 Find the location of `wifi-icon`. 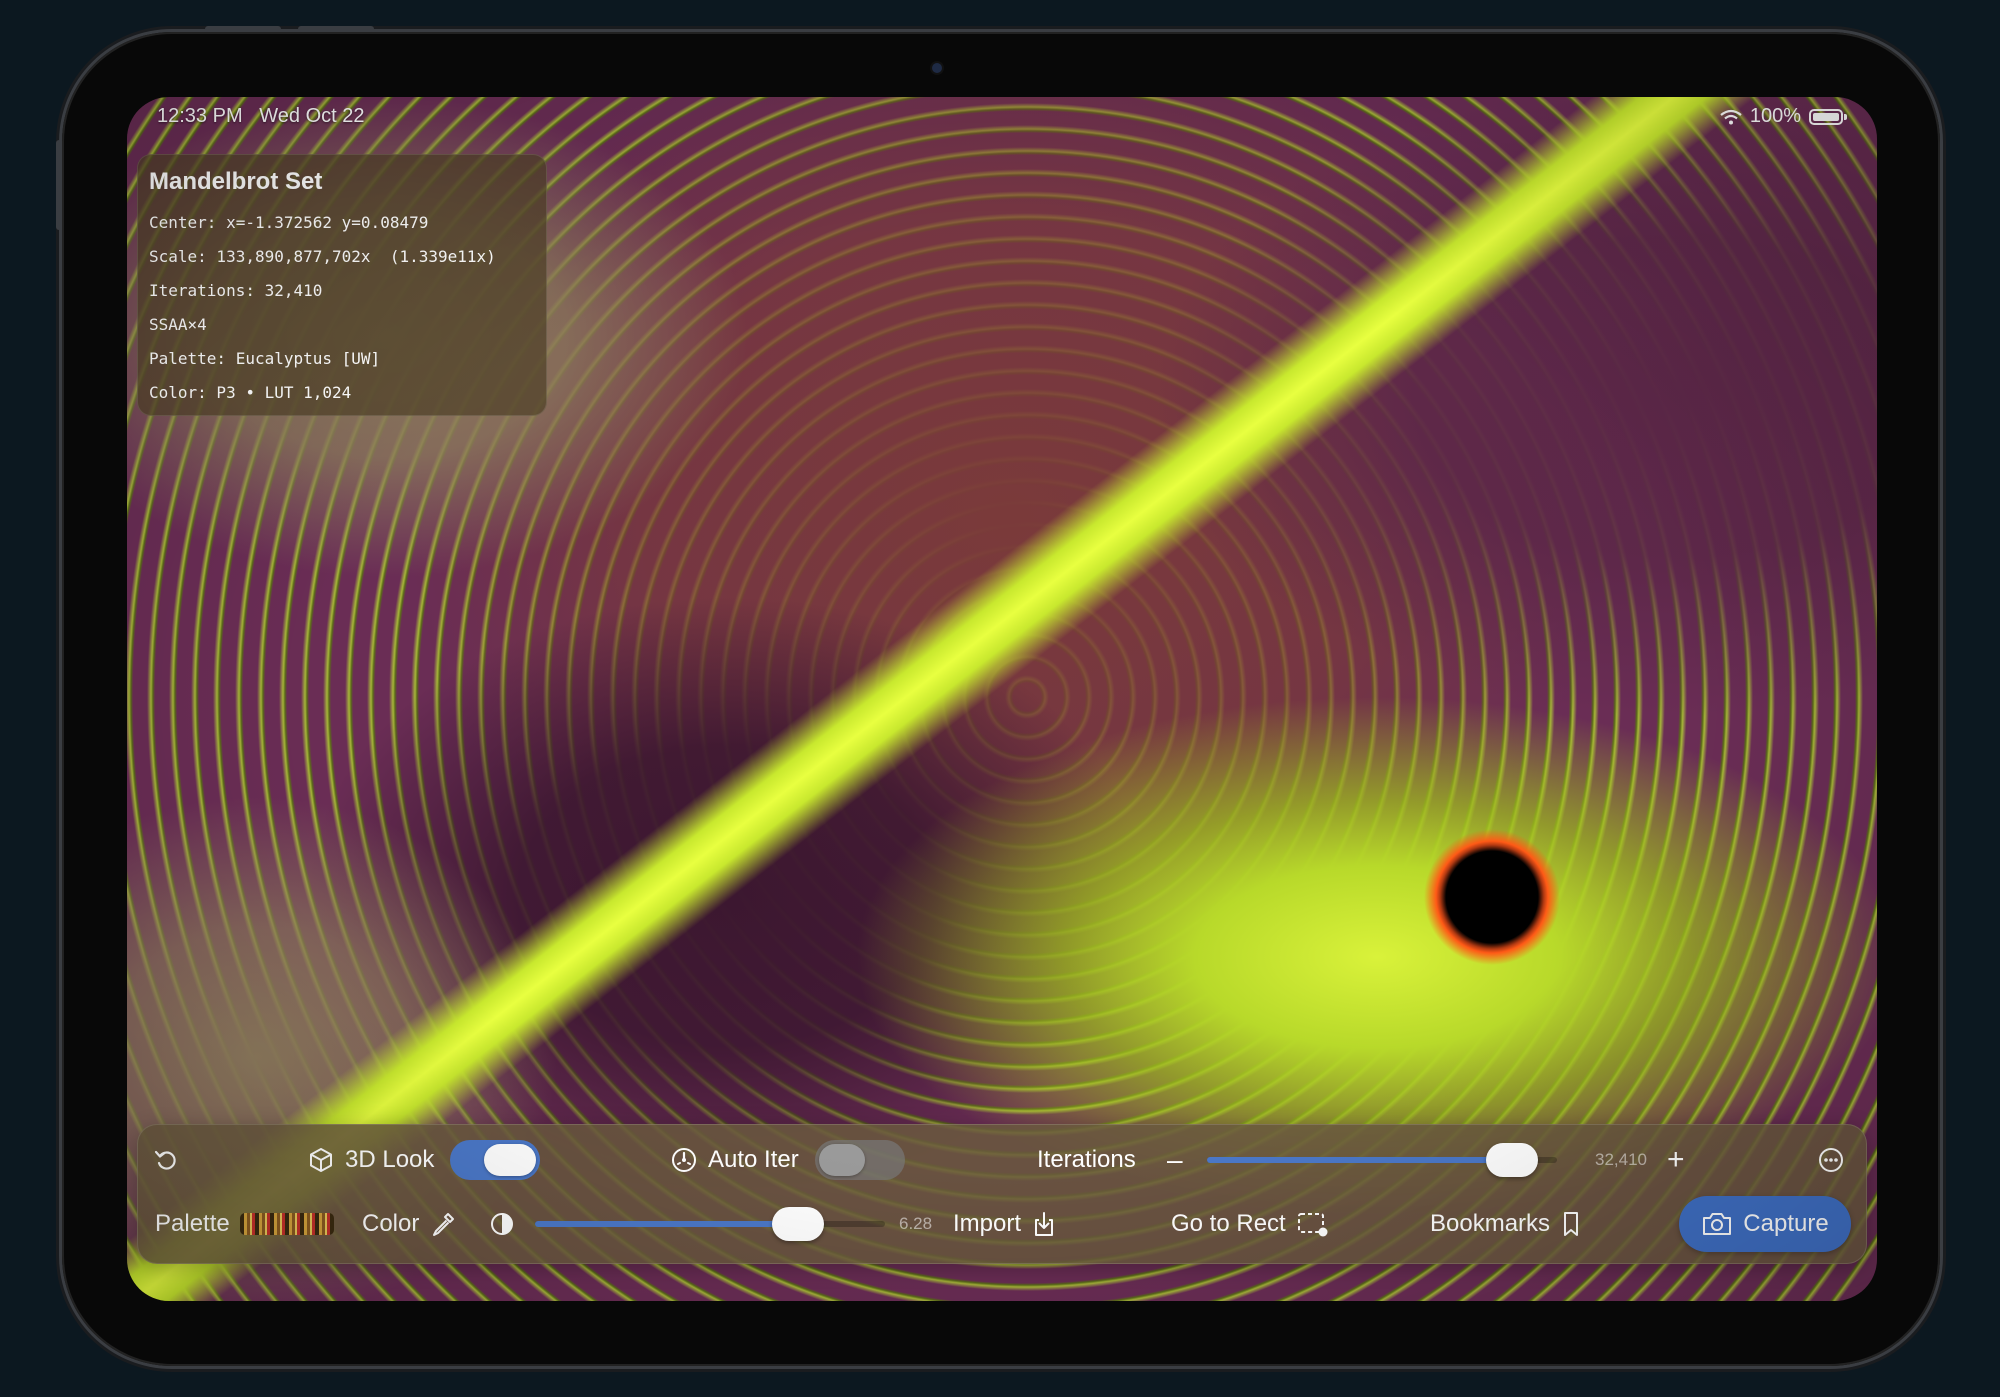

wifi-icon is located at coordinates (1731, 117).